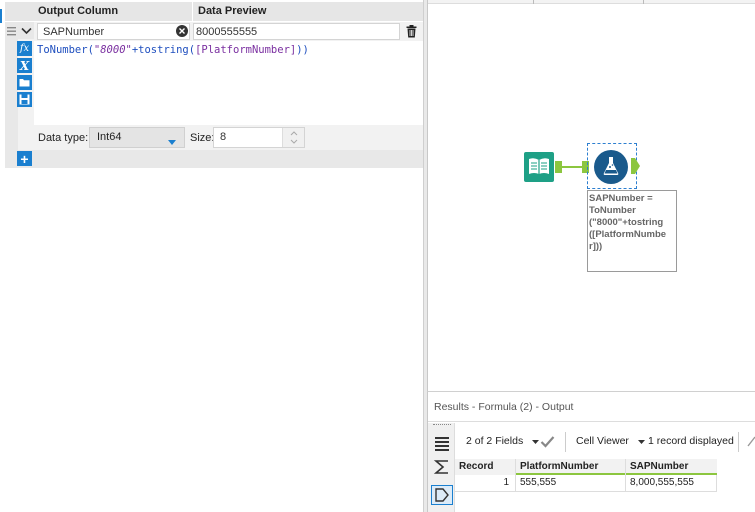  What do you see at coordinates (65, 50) in the screenshot?
I see `expression-token: ToNumber(` at bounding box center [65, 50].